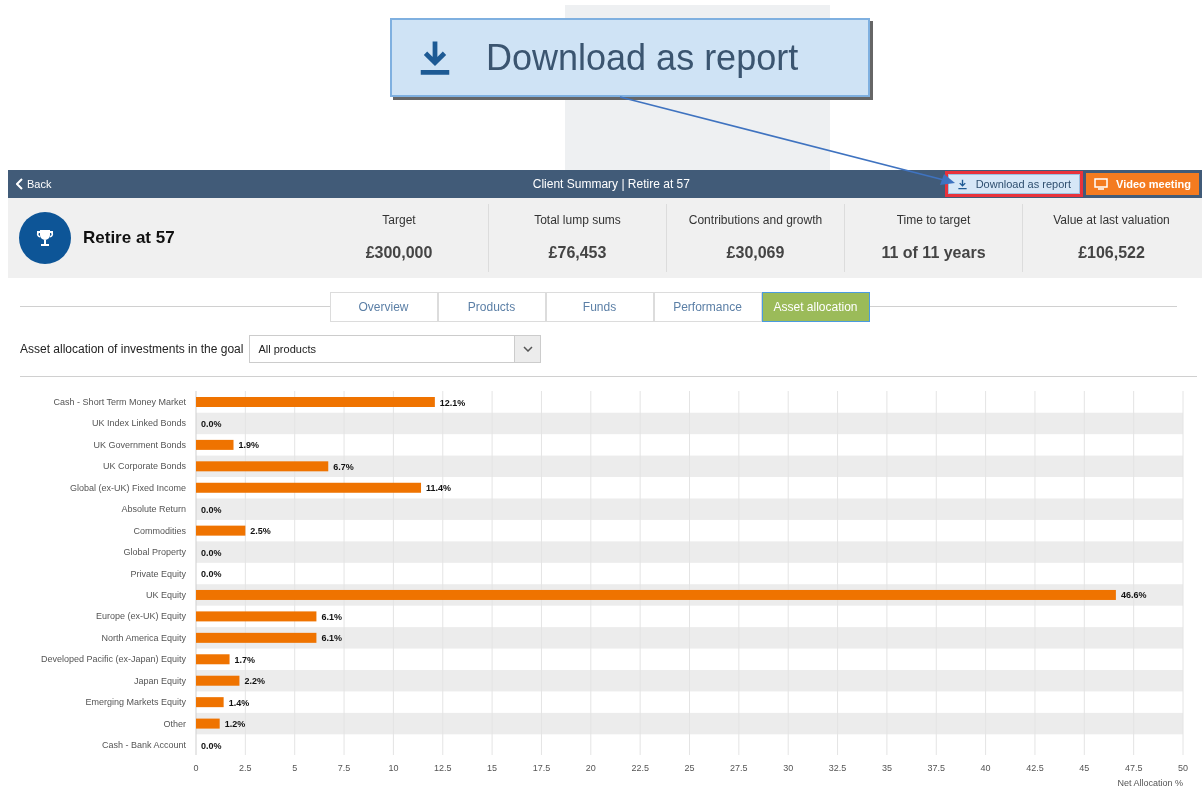 This screenshot has height=788, width=1202. What do you see at coordinates (707, 307) in the screenshot?
I see `tab: Performance` at bounding box center [707, 307].